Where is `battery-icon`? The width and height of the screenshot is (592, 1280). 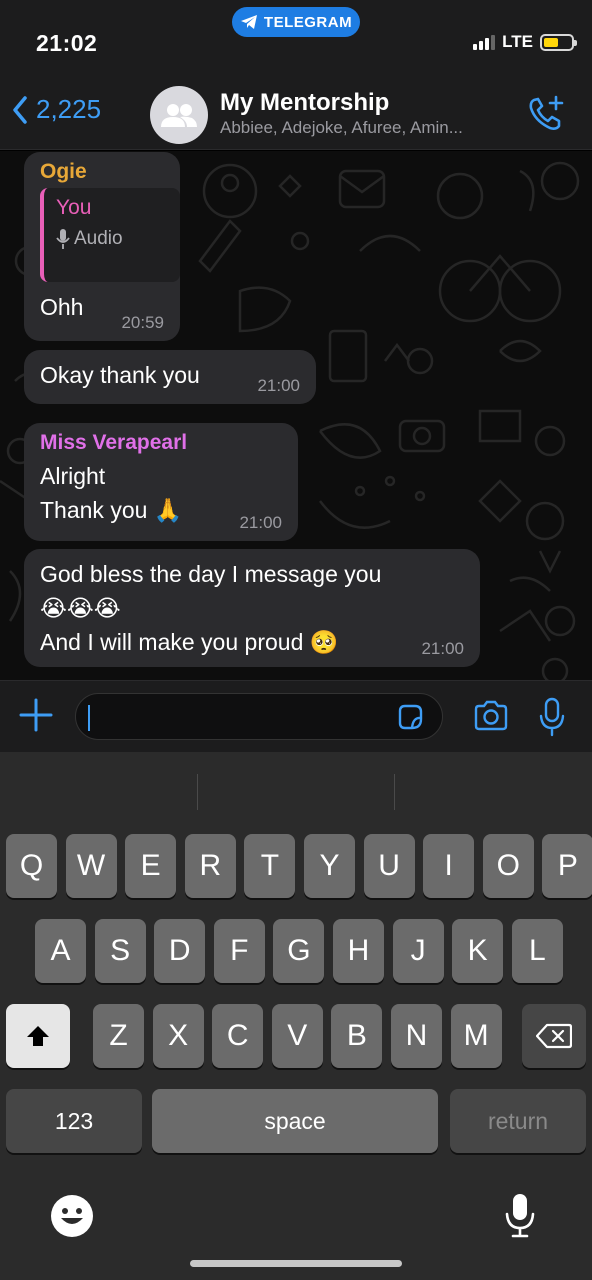 battery-icon is located at coordinates (558, 42).